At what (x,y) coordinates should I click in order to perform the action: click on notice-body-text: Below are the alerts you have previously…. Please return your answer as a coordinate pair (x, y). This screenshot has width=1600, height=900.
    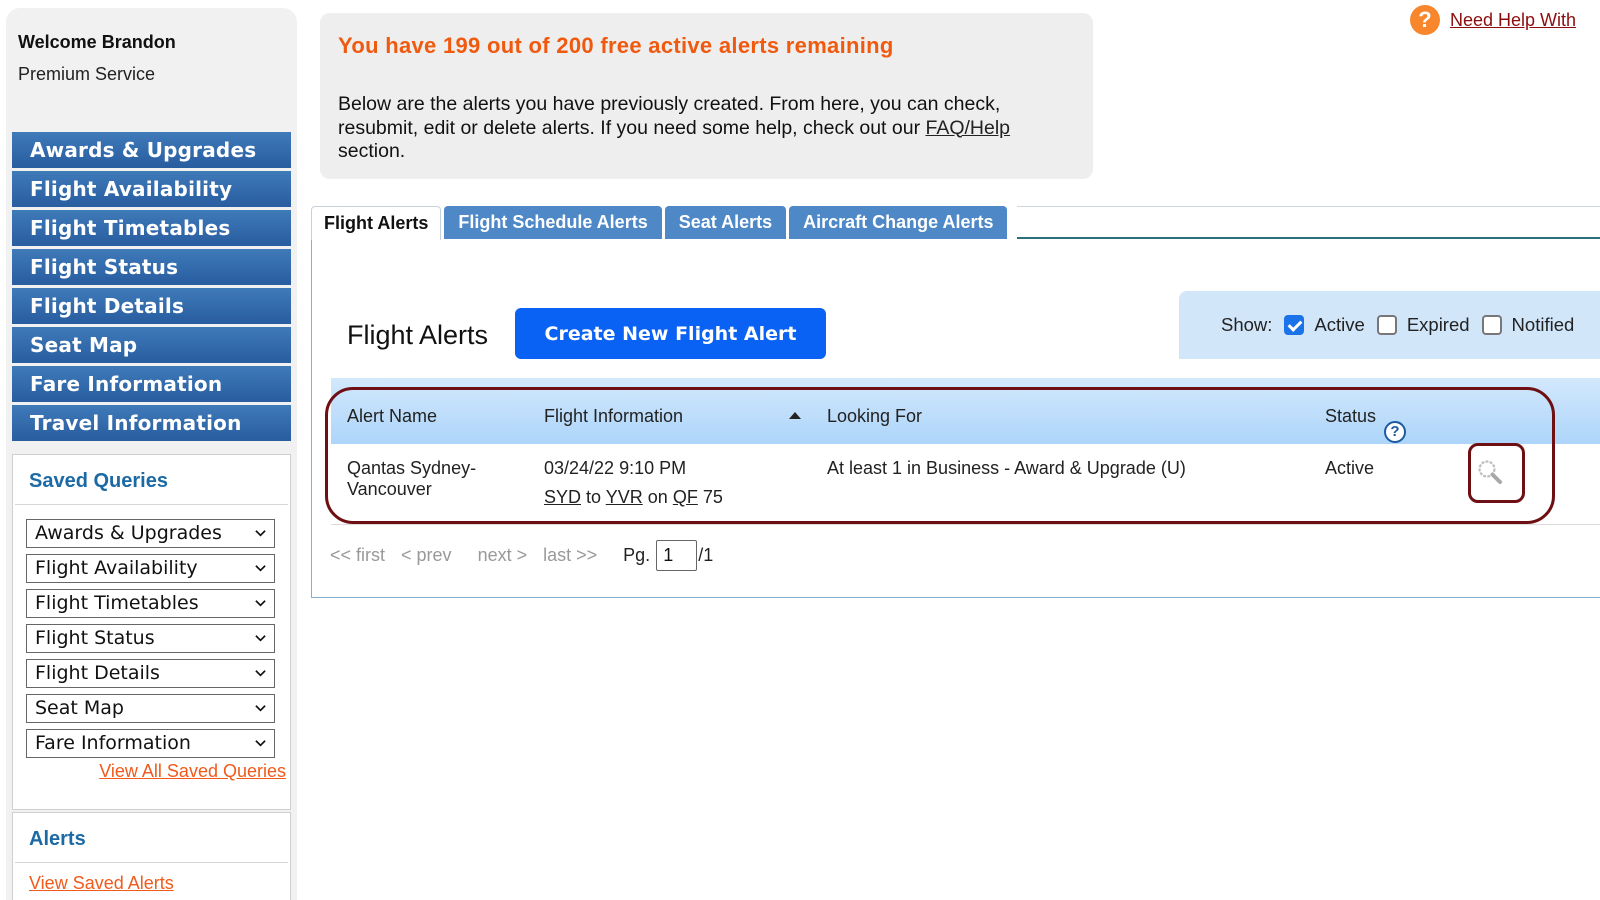
    Looking at the image, I should click on (669, 116).